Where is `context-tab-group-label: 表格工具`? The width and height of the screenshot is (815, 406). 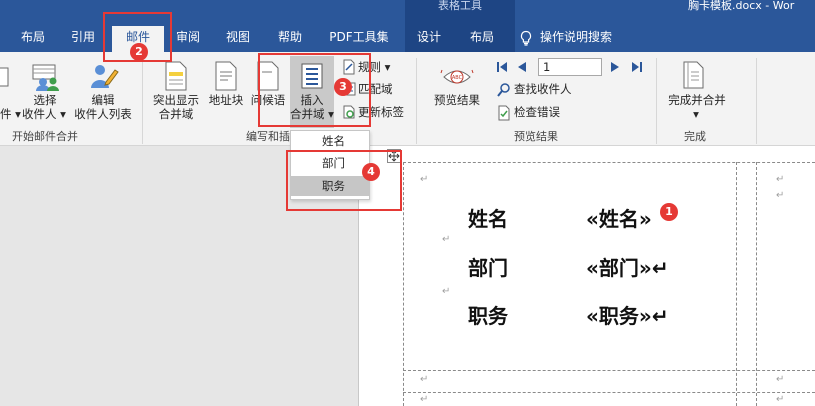 context-tab-group-label: 表格工具 is located at coordinates (460, 6).